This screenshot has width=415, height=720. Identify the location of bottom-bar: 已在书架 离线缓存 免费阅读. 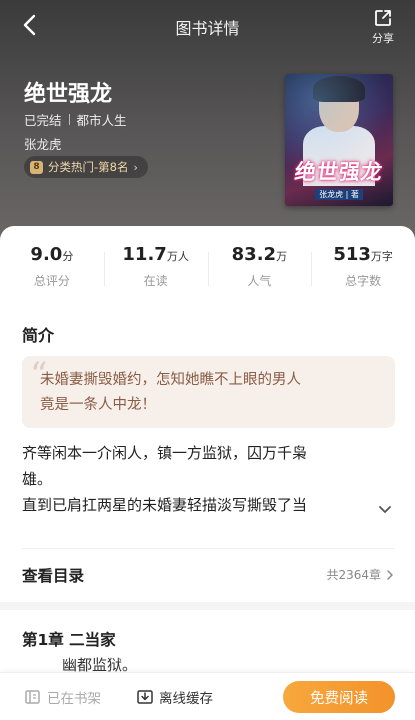
(207, 696).